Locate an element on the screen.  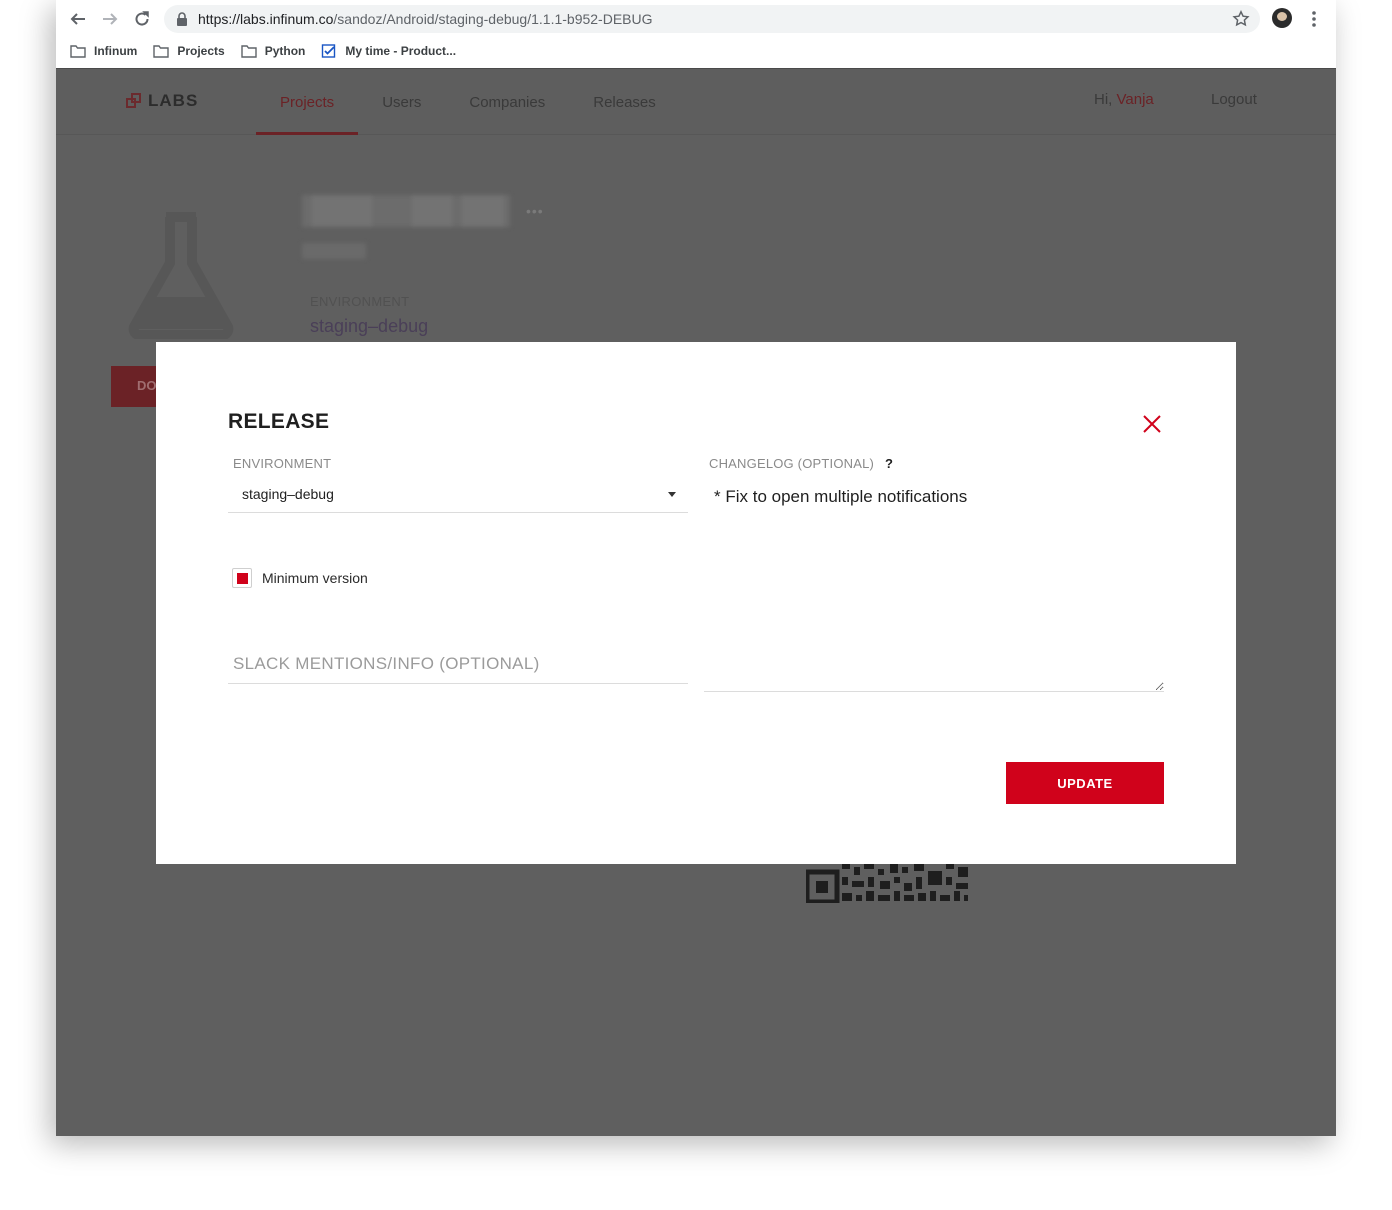
qr-code is located at coordinates (887, 883).